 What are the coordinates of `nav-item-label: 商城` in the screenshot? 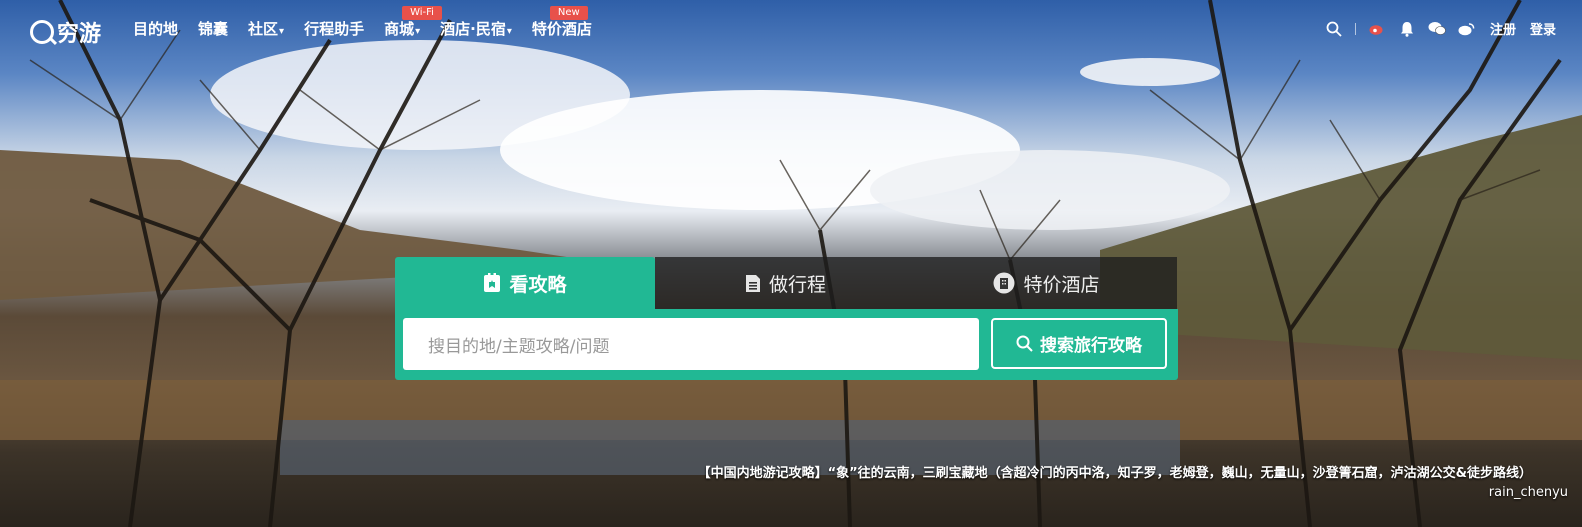 It's located at (399, 29).